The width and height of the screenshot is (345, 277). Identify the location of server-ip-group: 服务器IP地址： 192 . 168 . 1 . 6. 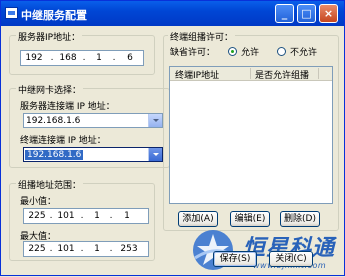
(82, 52).